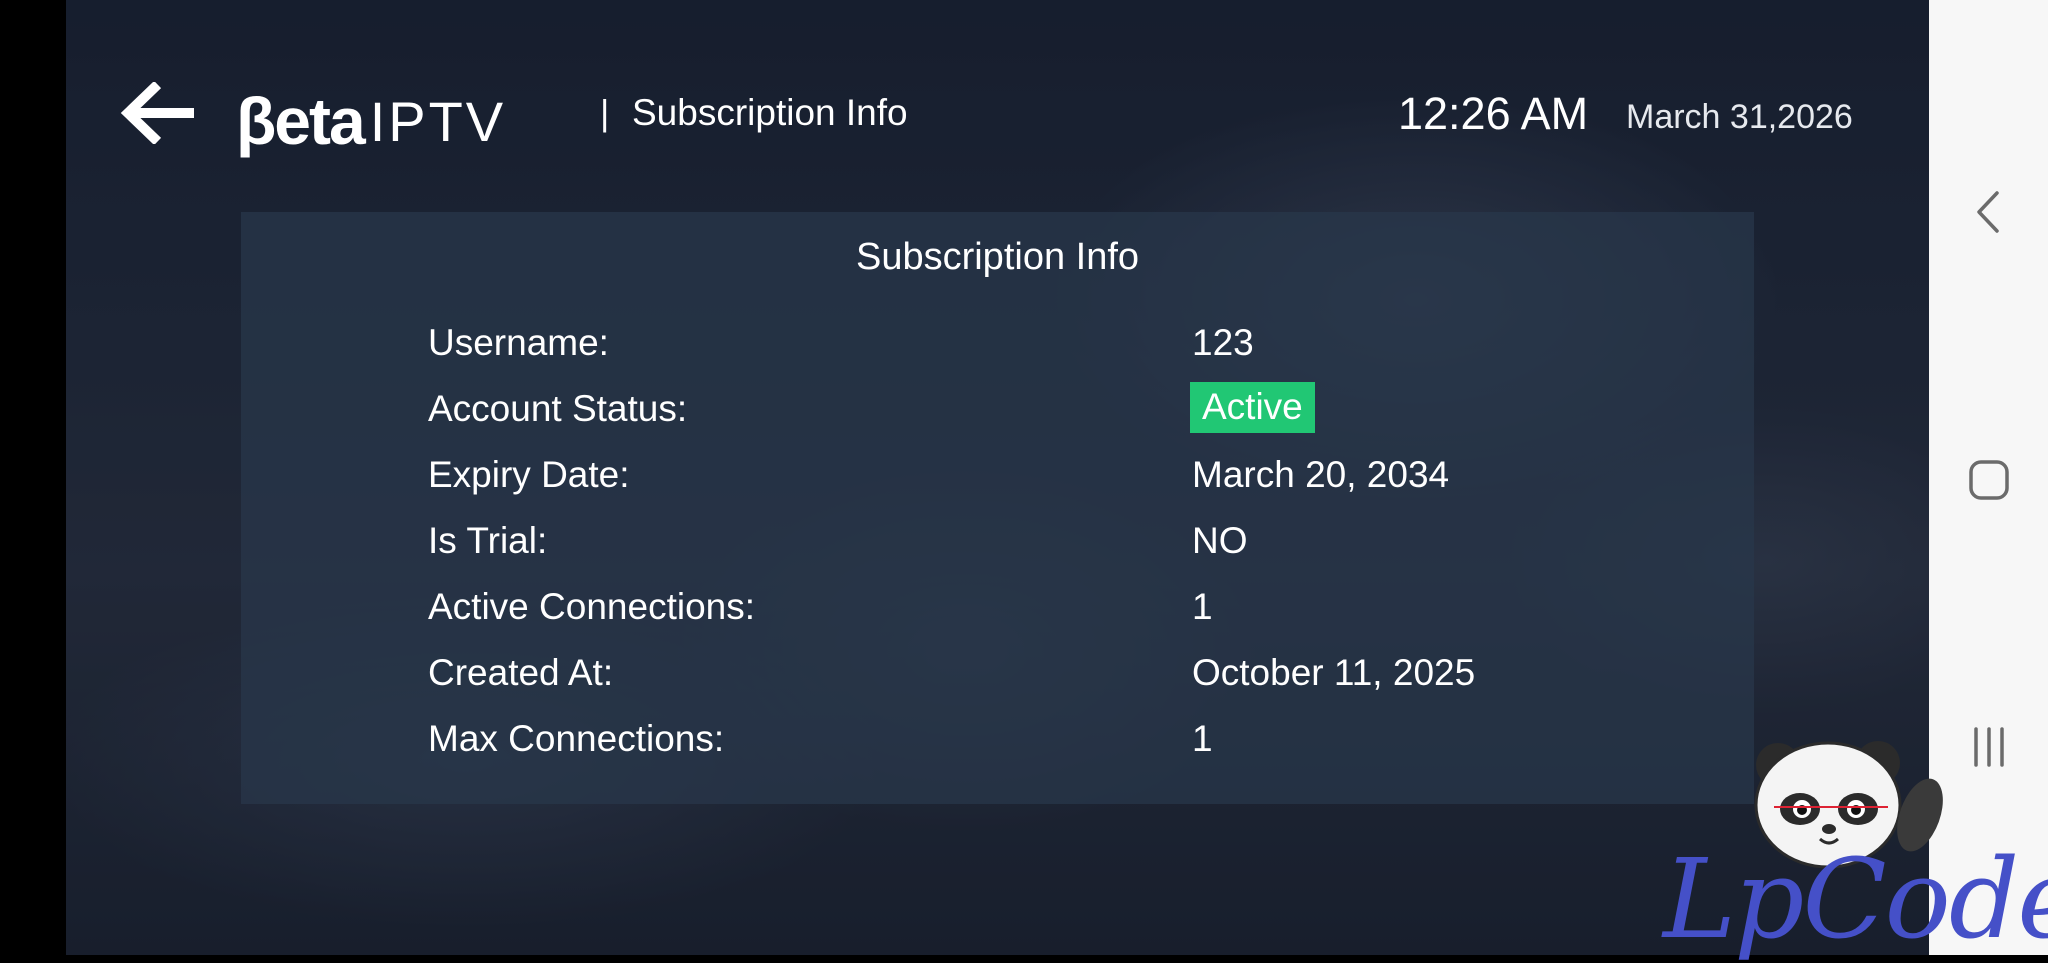  What do you see at coordinates (1855, 899) in the screenshot?
I see `watermark-text: LpCodes` at bounding box center [1855, 899].